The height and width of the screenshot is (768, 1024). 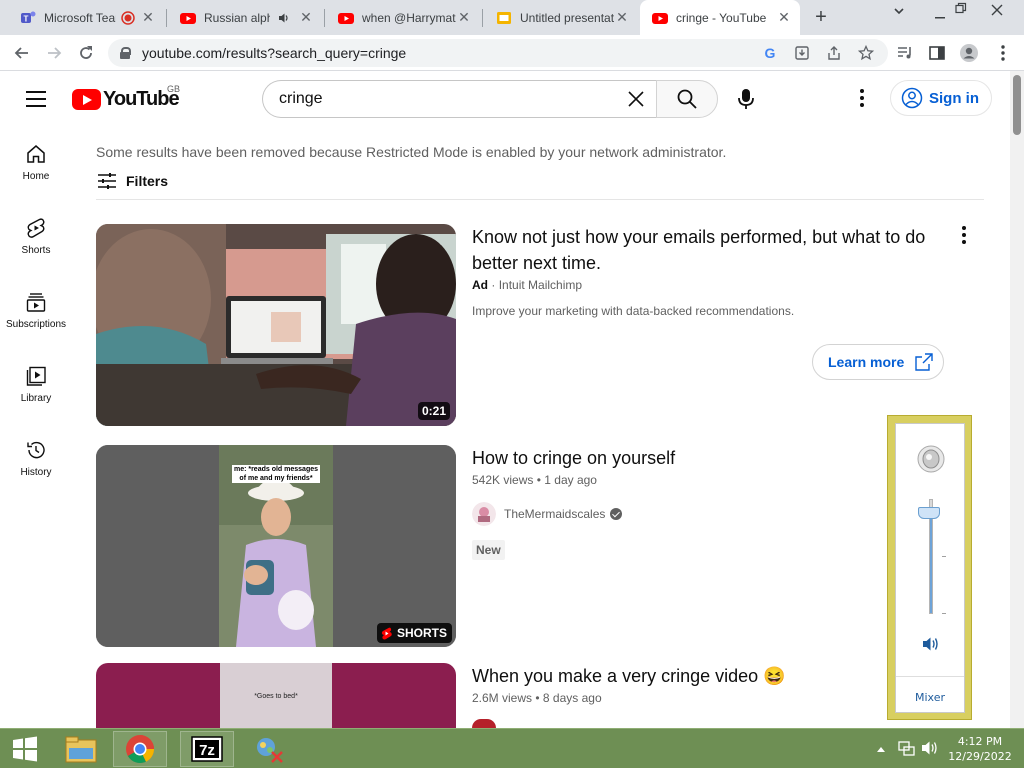 What do you see at coordinates (964, 236) in the screenshot?
I see `ad-more-actions-icon` at bounding box center [964, 236].